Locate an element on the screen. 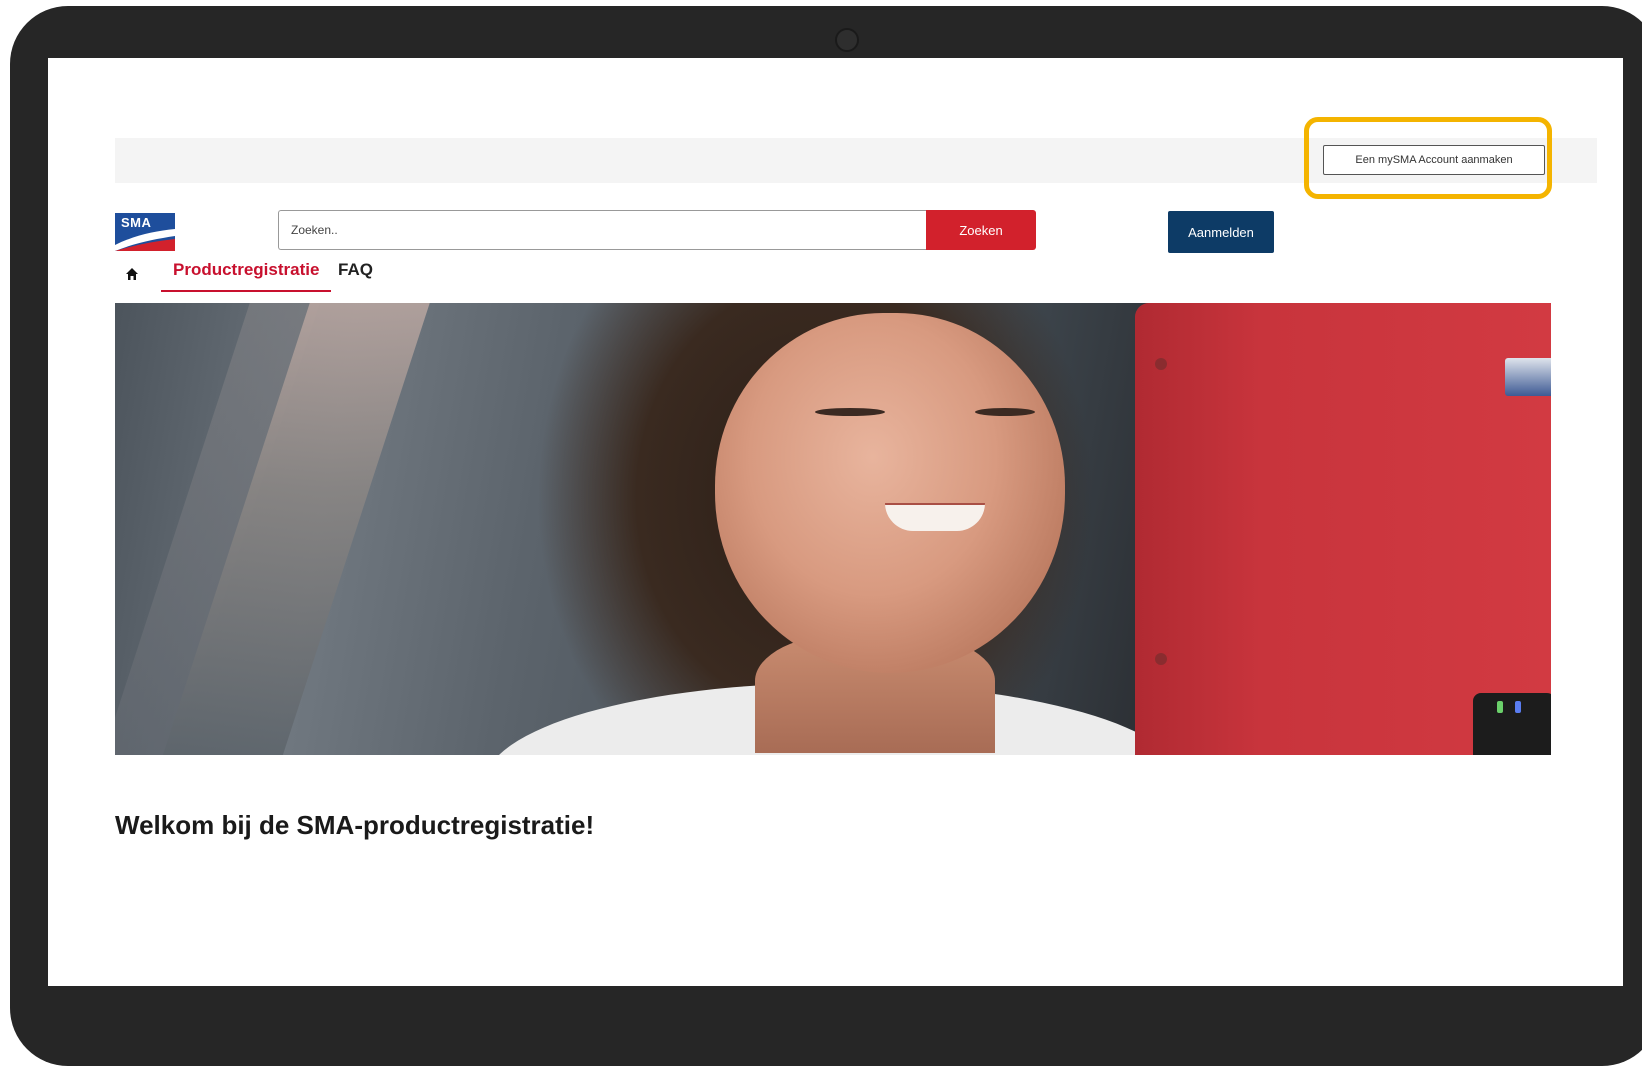 The width and height of the screenshot is (1642, 1066). home-icon-graphic is located at coordinates (132, 274).